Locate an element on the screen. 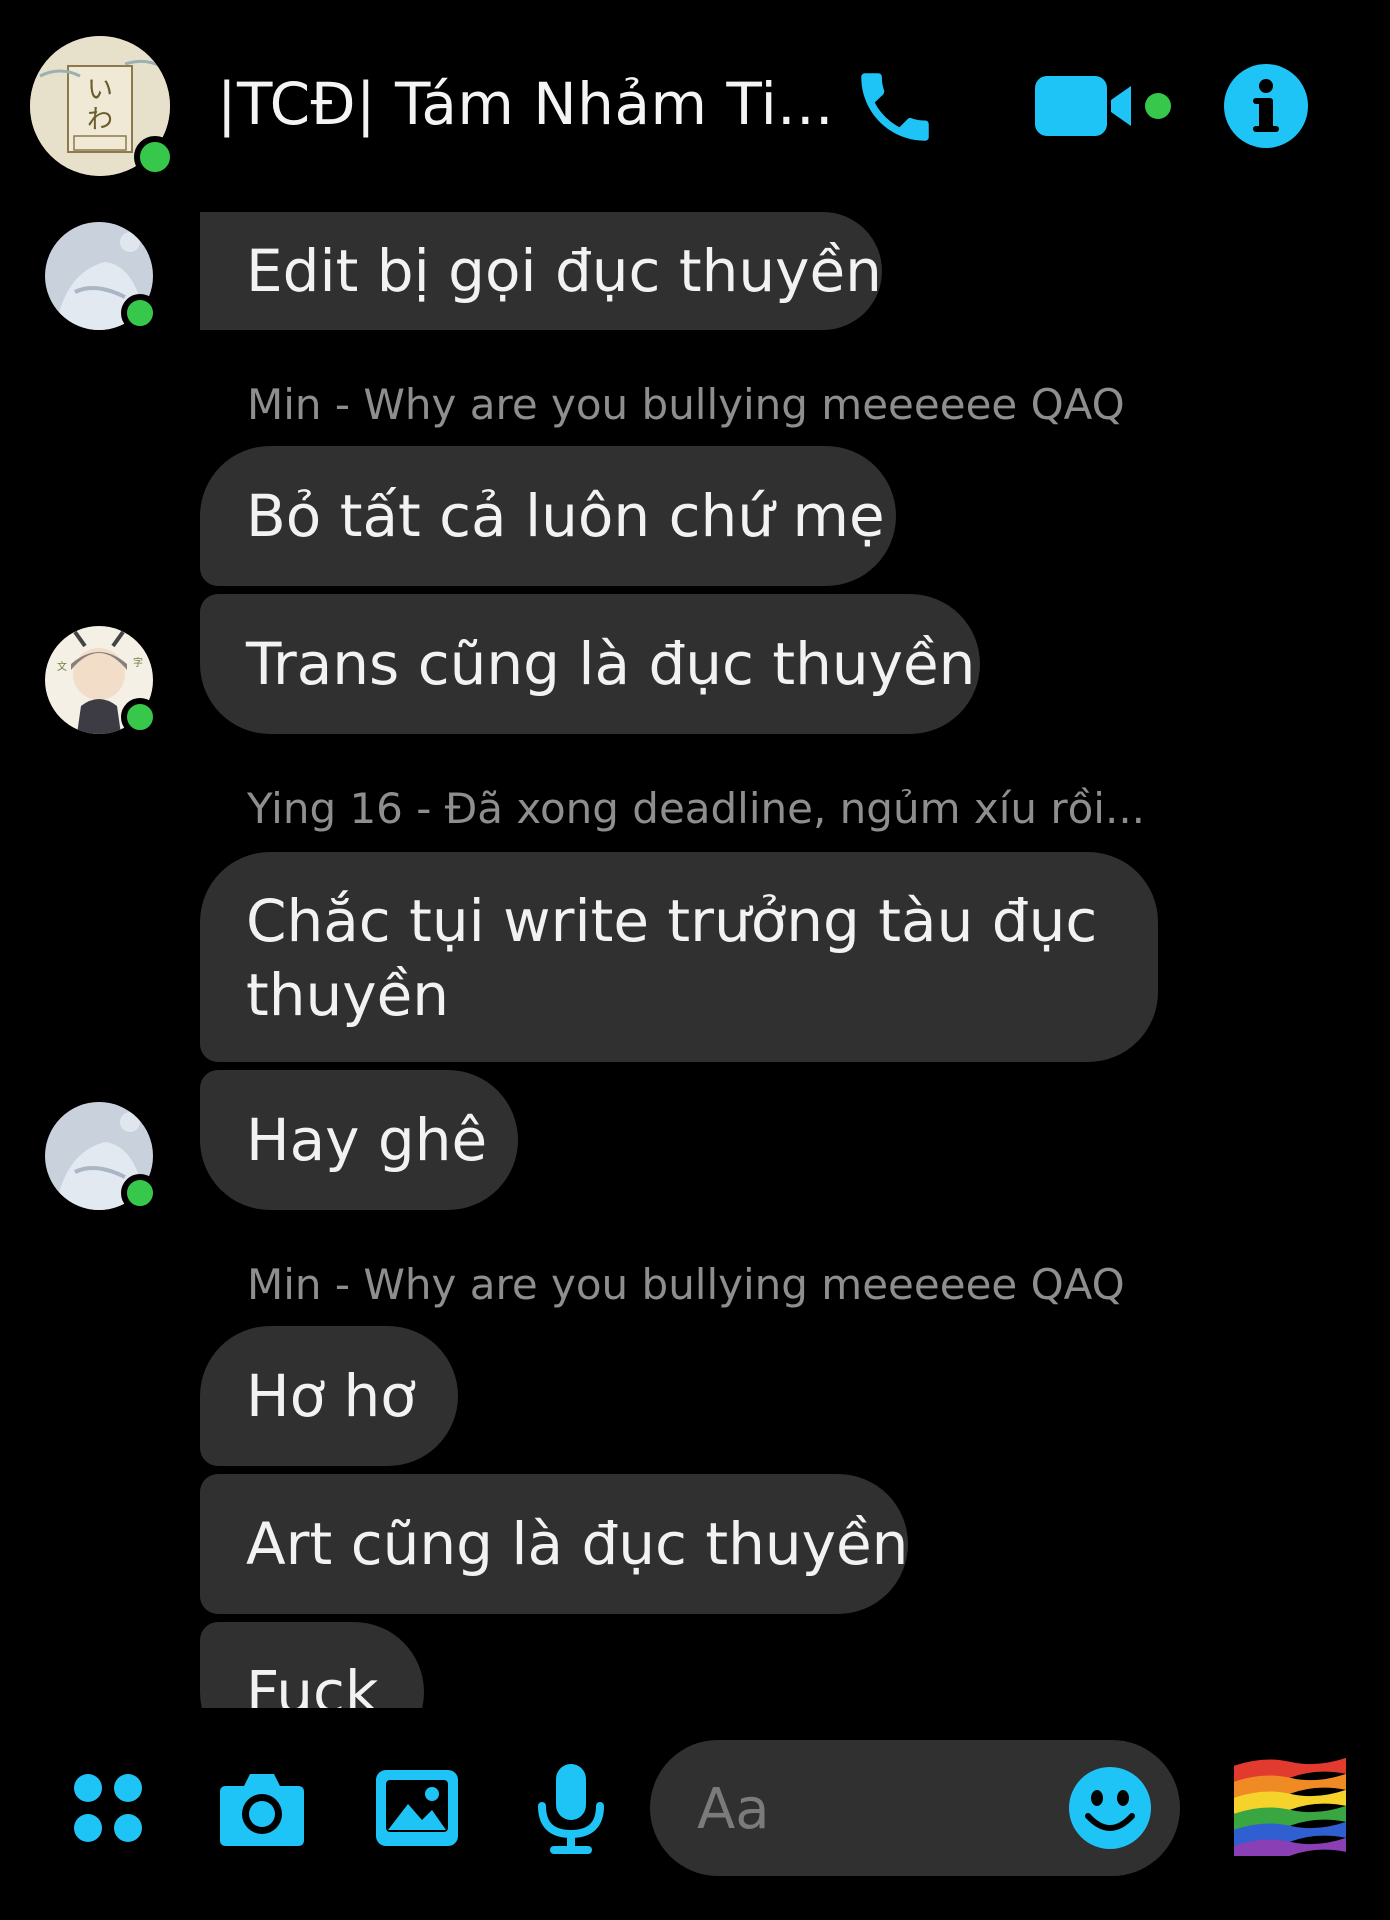 The height and width of the screenshot is (1920, 1390). message-input is located at coordinates (877, 1809).